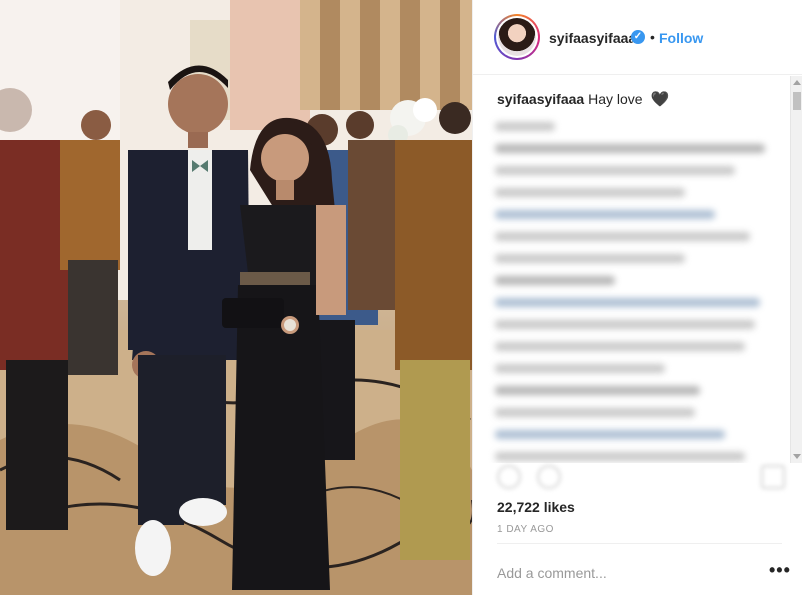 Image resolution: width=802 pixels, height=595 pixels. What do you see at coordinates (681, 38) in the screenshot?
I see `follow-button: Follow` at bounding box center [681, 38].